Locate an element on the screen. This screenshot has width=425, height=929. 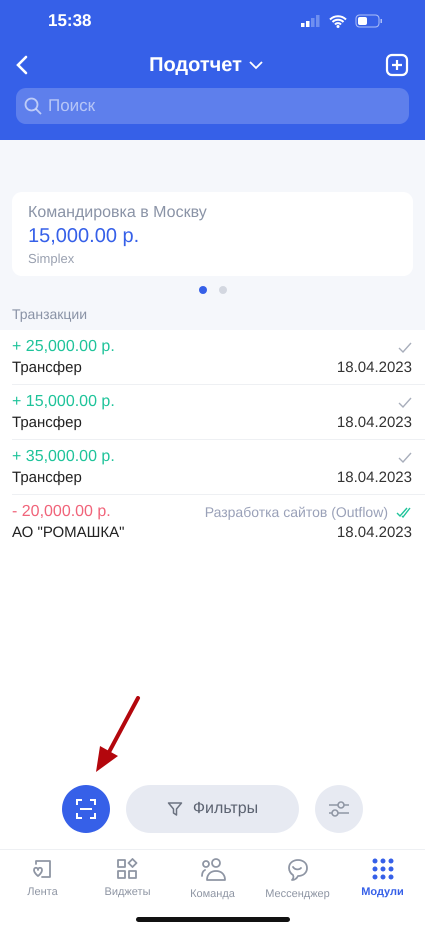
report-card: Командировка в Москву 15,000.00 р. Simplex is located at coordinates (212, 234).